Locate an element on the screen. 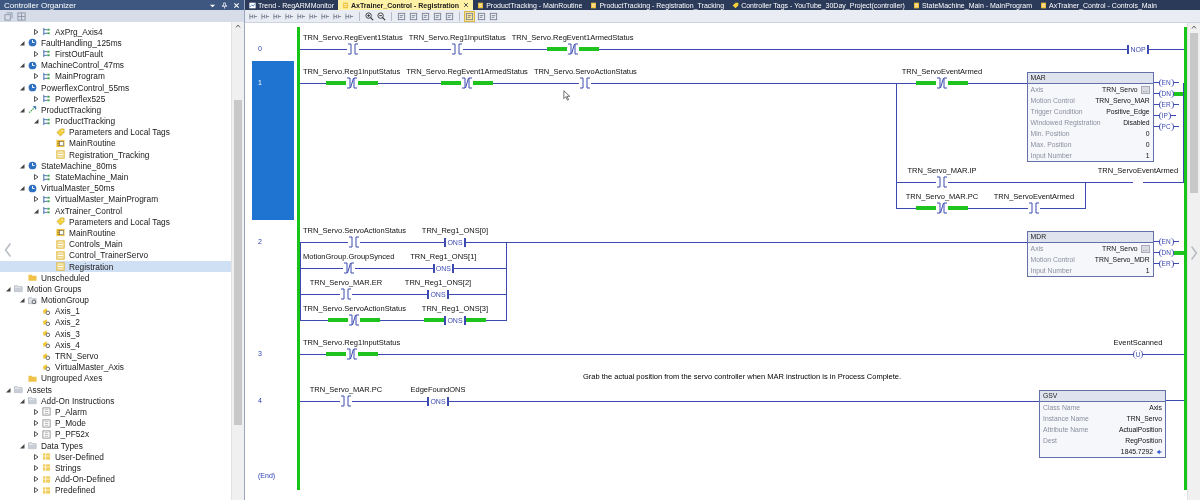  tree-item: VirtualMaster_50ms is located at coordinates (115, 188).